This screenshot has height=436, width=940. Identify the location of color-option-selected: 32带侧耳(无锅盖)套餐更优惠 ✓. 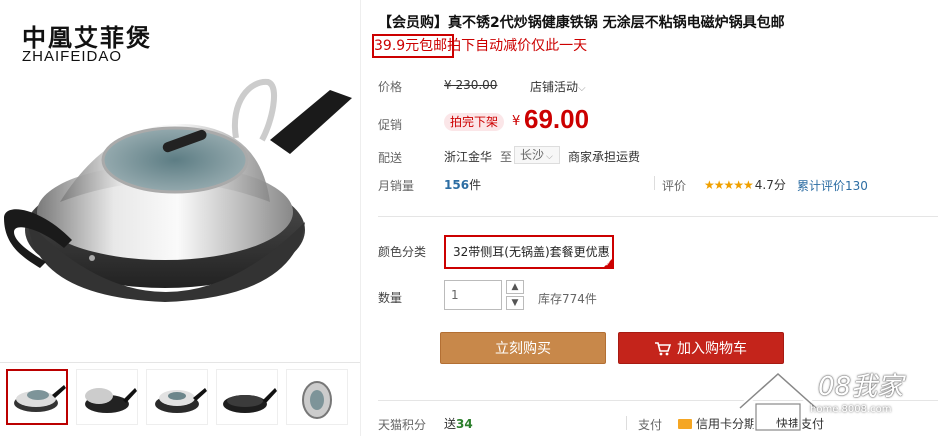
(529, 252).